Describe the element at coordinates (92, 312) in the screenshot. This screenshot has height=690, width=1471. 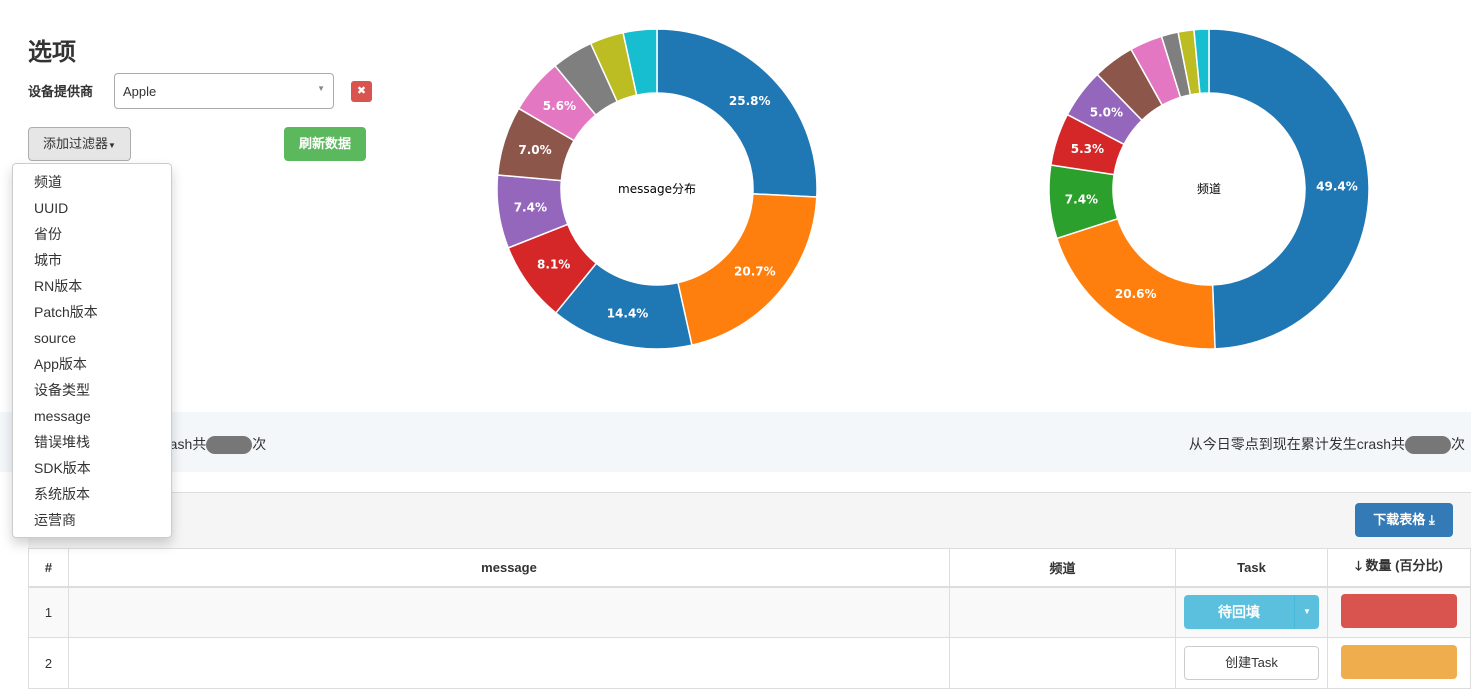
I see `filter-menu-item: Patch版本` at that location.